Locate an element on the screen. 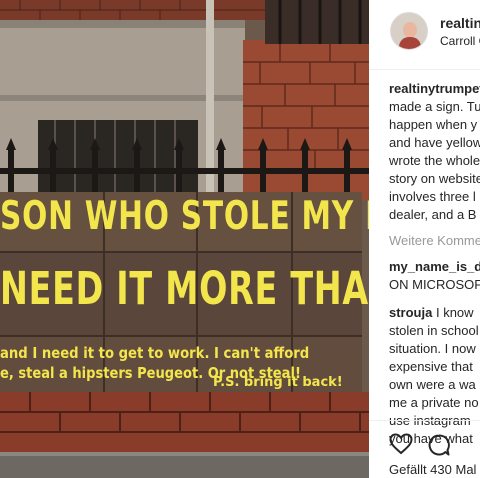 This screenshot has width=480, height=478. sign-text-line-5: P.S. bring it back! is located at coordinates (278, 382).